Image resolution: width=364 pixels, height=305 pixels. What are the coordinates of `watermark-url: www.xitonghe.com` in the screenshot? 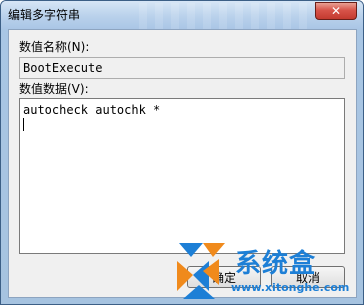 It's located at (290, 287).